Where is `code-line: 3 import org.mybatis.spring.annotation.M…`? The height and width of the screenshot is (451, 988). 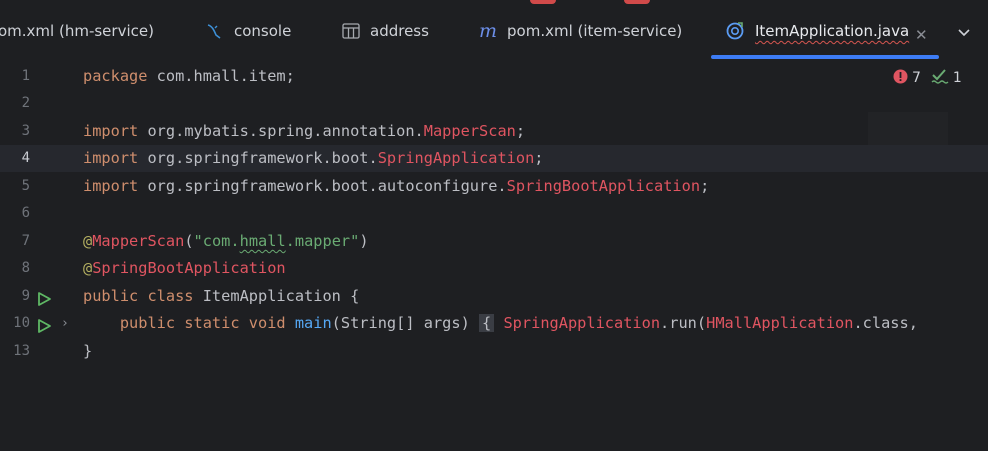 code-line: 3 import org.mybatis.spring.annotation.M… is located at coordinates (494, 131).